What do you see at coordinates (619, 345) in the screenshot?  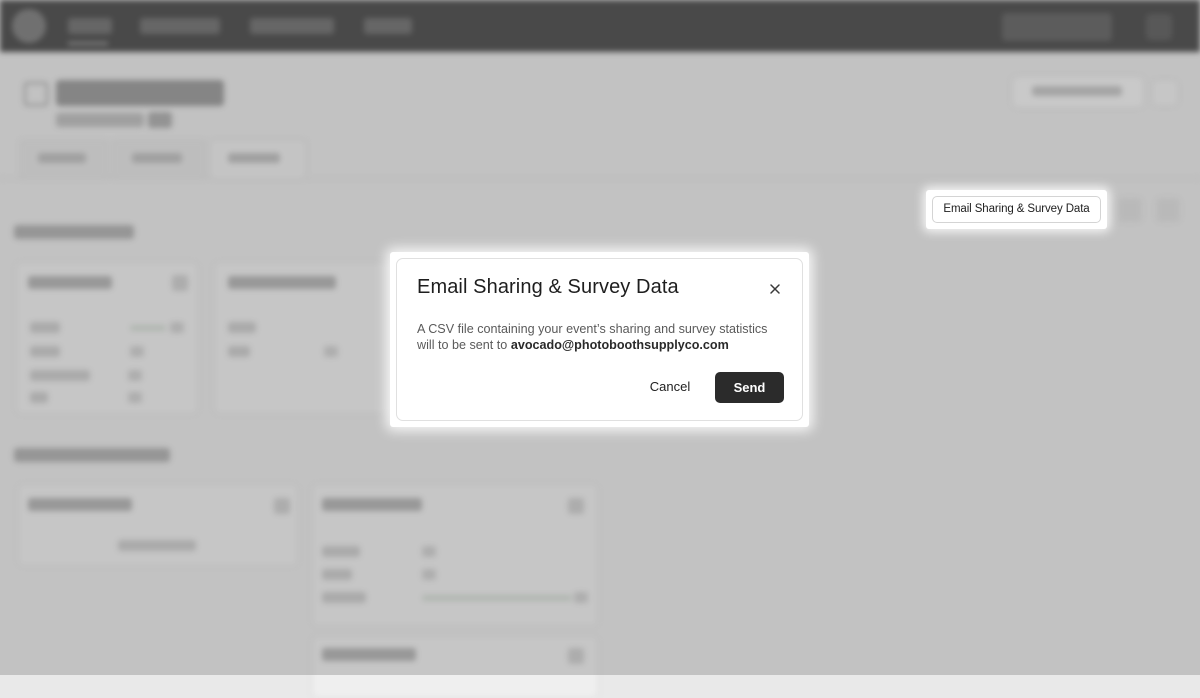 I see `recipient-email: avocado@photoboothsupplyco.com` at bounding box center [619, 345].